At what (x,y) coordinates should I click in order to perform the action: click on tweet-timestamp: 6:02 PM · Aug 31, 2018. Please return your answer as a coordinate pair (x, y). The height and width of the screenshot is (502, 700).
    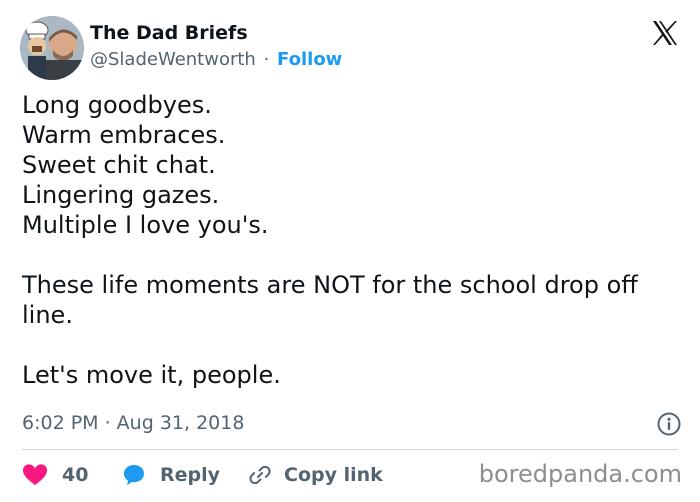
    Looking at the image, I should click on (133, 423).